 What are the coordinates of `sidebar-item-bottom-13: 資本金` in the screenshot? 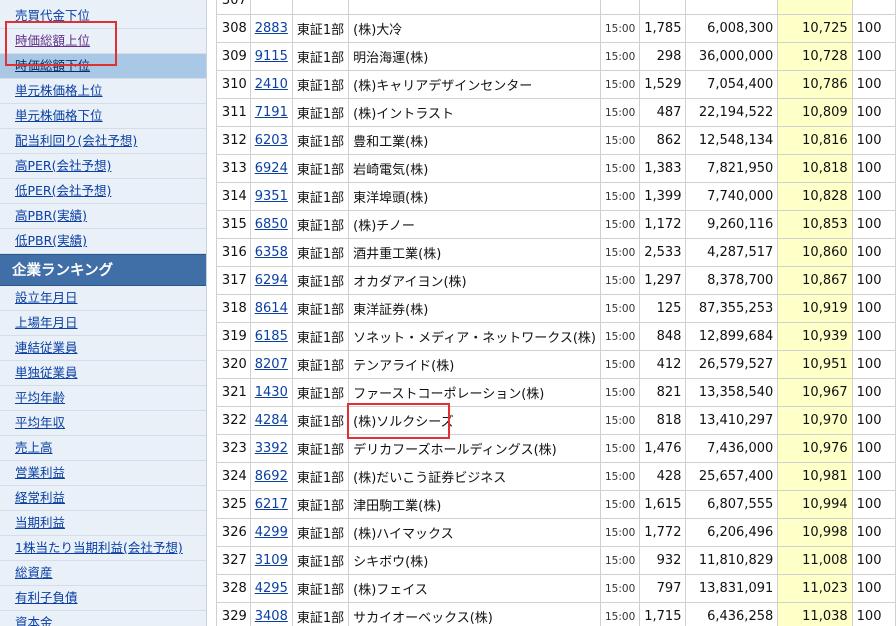 It's located at (103, 618).